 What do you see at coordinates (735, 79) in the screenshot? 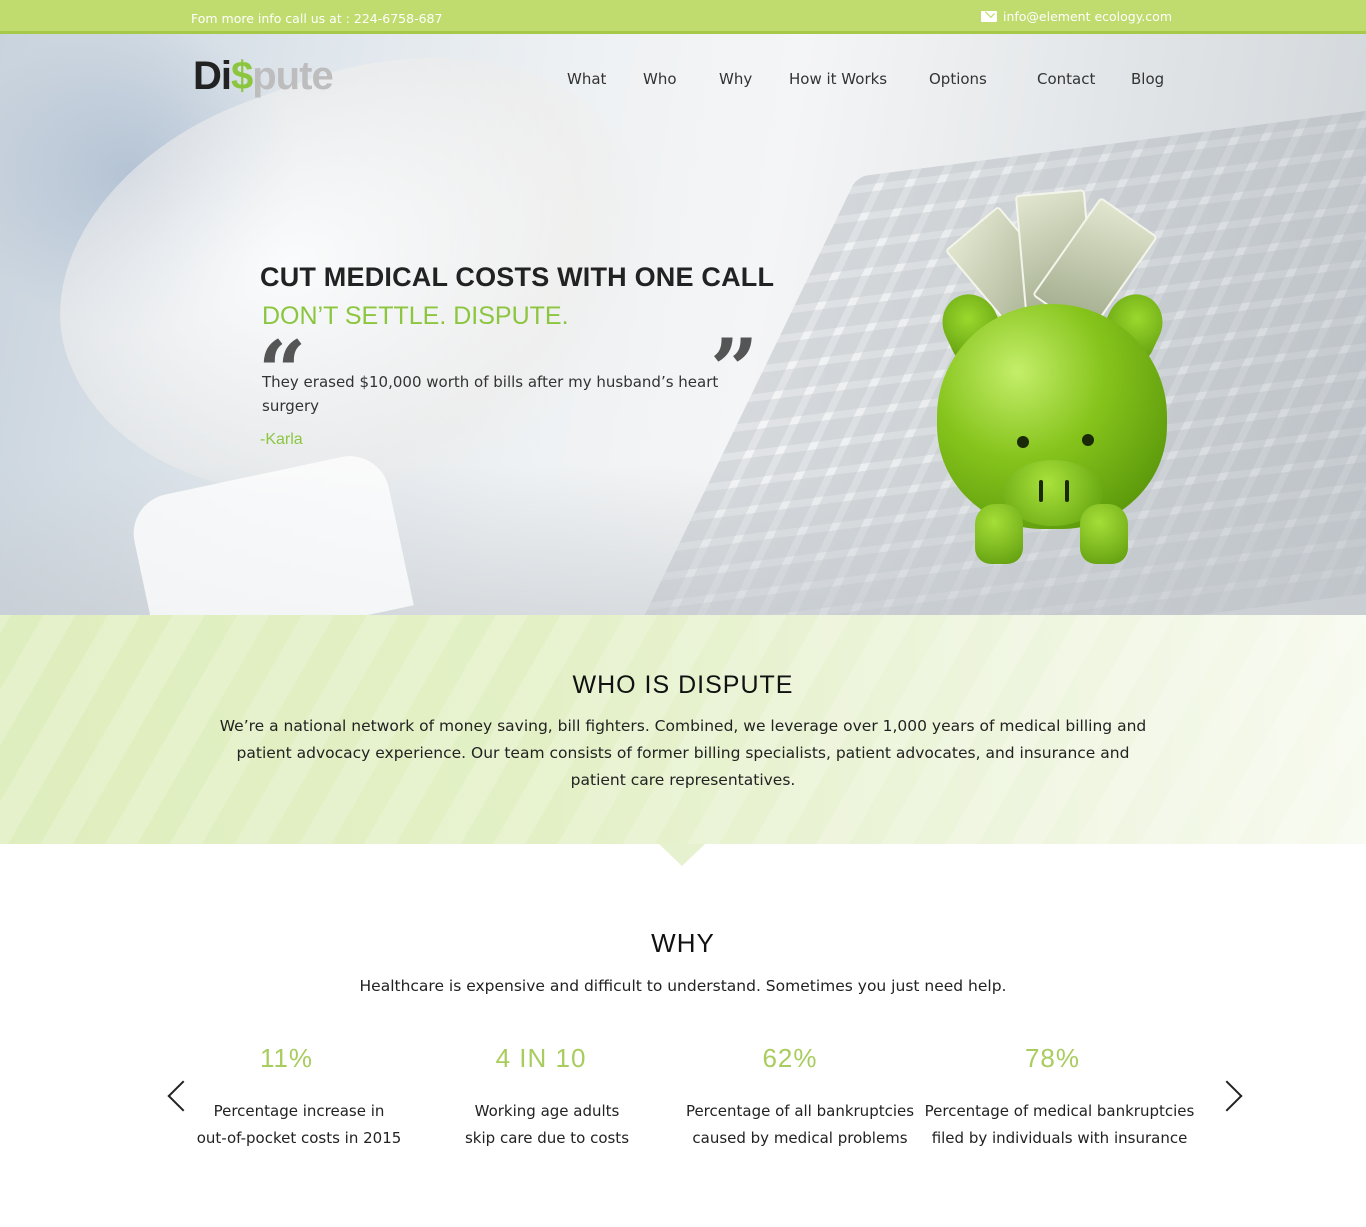
I see `nav-item-why: Why` at bounding box center [735, 79].